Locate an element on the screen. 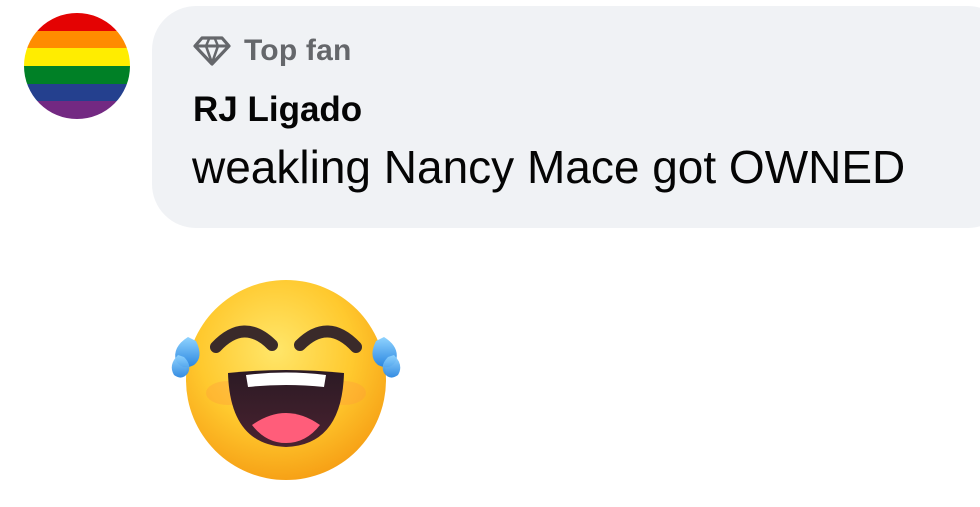 The height and width of the screenshot is (507, 980). badge-label: Top fan is located at coordinates (298, 50).